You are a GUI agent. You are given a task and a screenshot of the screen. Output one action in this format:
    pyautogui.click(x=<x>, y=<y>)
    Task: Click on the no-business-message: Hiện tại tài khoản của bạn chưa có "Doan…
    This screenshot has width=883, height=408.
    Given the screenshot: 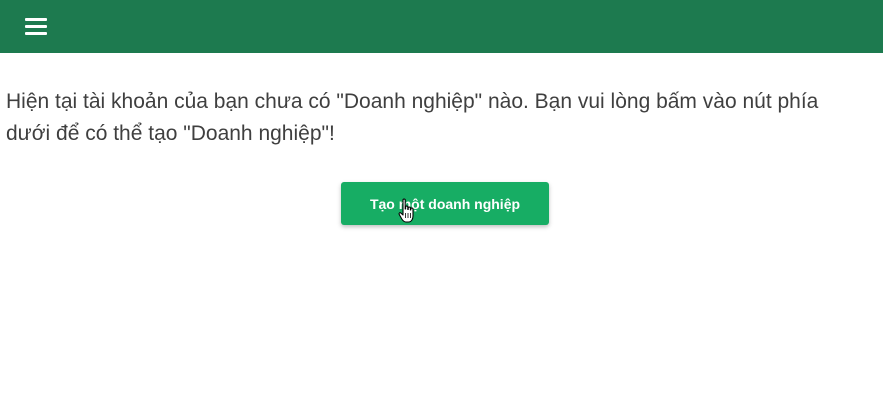 What is the action you would take?
    pyautogui.click(x=412, y=117)
    